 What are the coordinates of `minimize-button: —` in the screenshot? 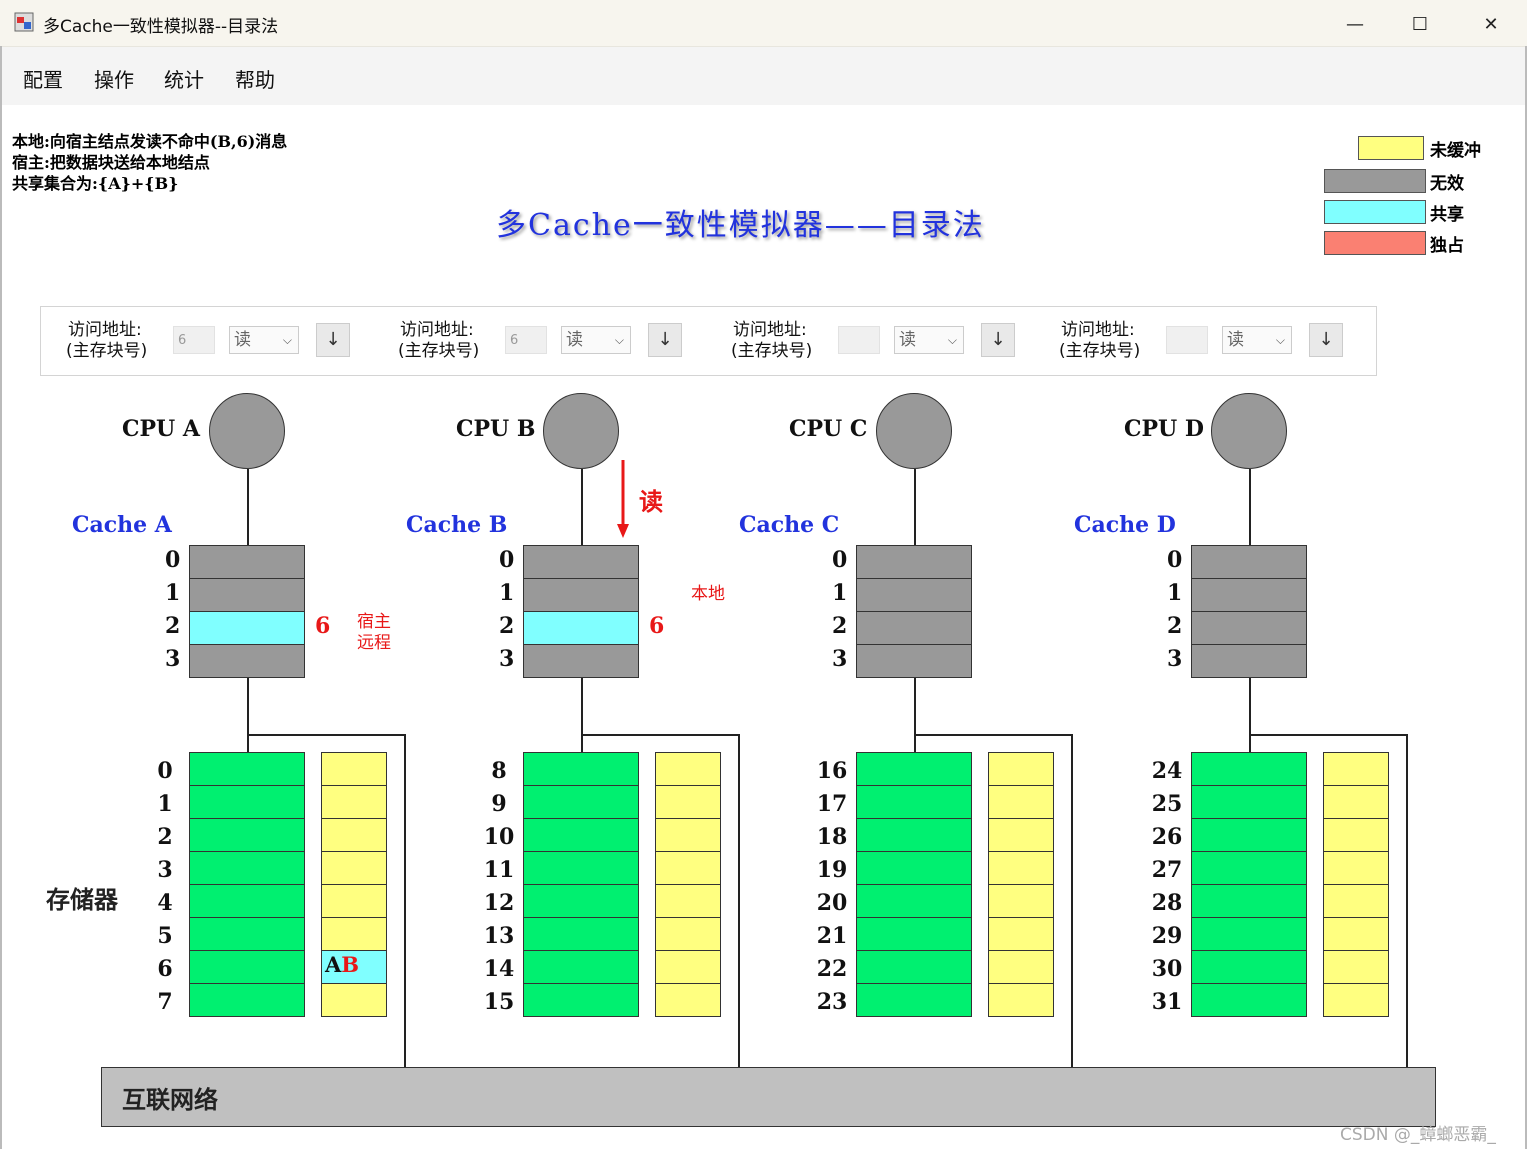 It's located at (1355, 24).